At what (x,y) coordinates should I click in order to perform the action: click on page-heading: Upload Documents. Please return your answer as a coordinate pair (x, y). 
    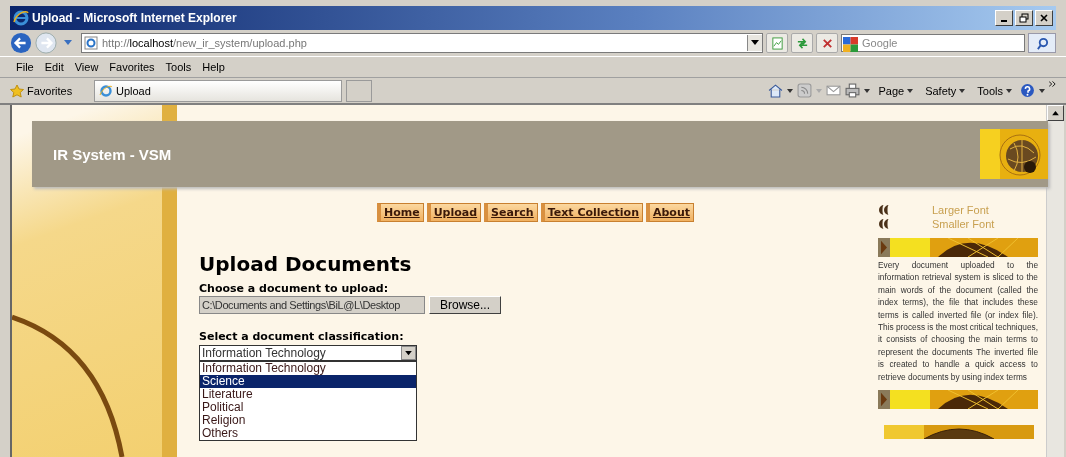
    Looking at the image, I should click on (306, 264).